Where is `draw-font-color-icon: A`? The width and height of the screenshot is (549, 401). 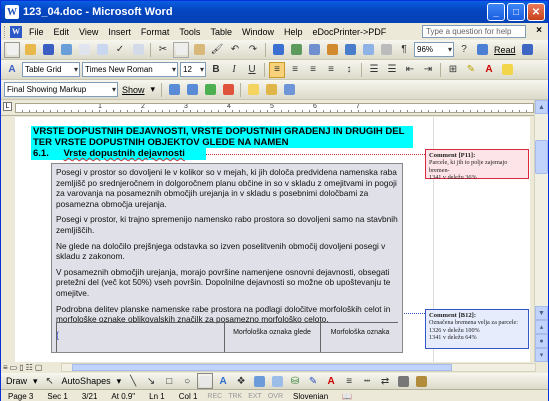 draw-font-color-icon: A is located at coordinates (331, 381).